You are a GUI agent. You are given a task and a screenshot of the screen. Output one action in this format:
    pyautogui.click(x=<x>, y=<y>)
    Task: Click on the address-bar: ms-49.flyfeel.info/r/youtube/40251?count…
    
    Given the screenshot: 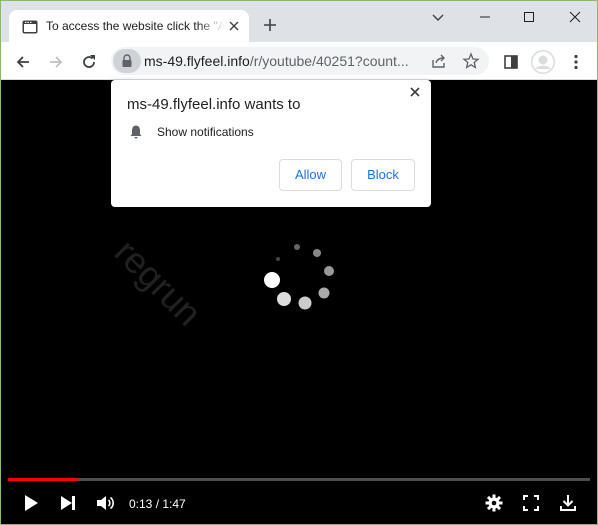 What is the action you would take?
    pyautogui.click(x=300, y=61)
    